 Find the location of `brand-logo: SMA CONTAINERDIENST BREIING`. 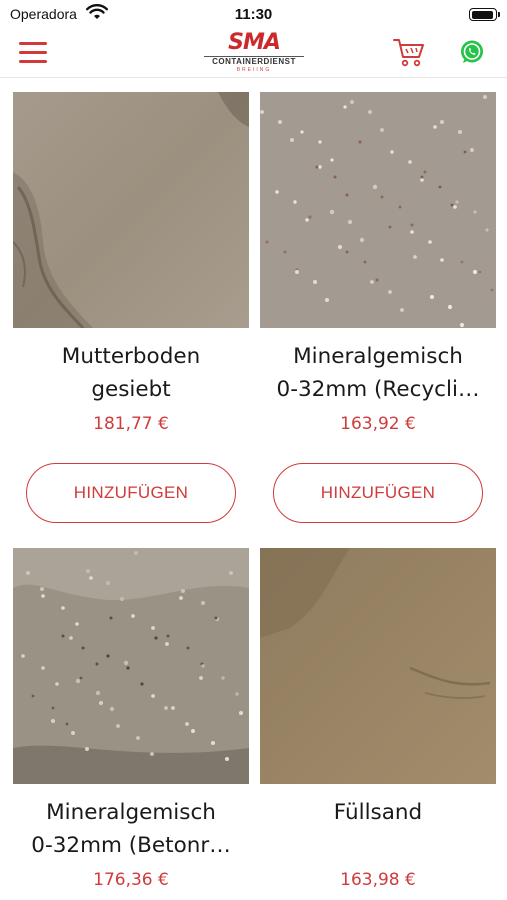

brand-logo: SMA CONTAINERDIENST BREIING is located at coordinates (254, 52).